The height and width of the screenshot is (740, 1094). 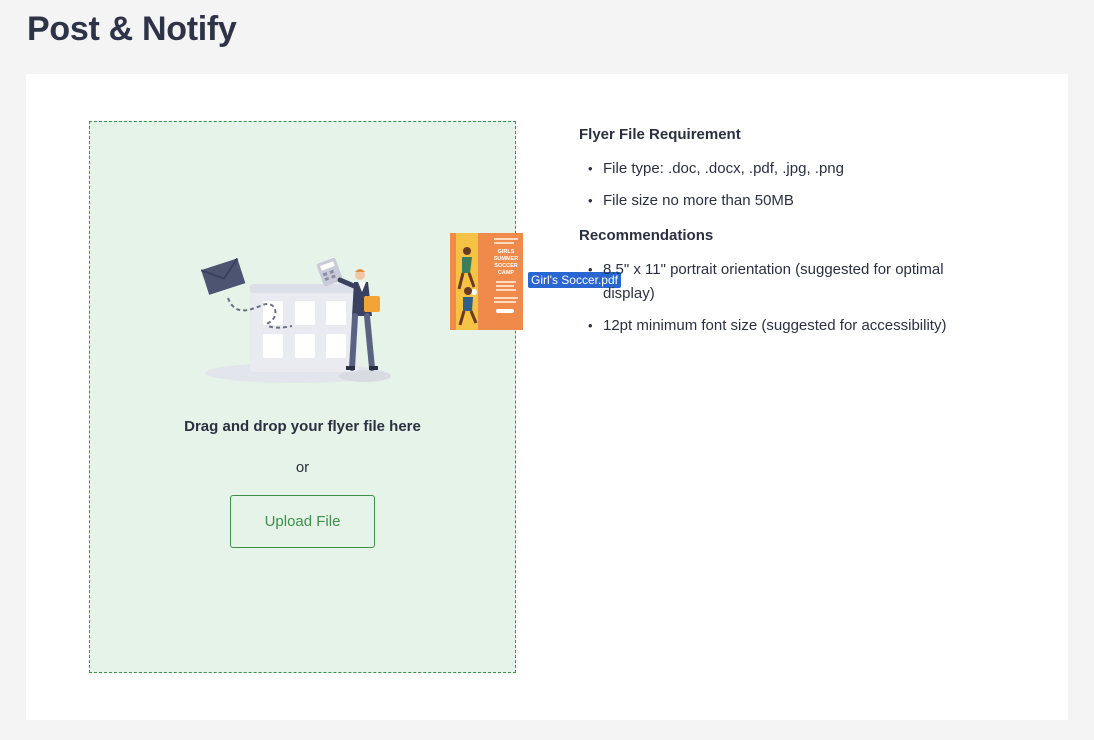 I want to click on upload-file-button: Upload File, so click(x=302, y=521).